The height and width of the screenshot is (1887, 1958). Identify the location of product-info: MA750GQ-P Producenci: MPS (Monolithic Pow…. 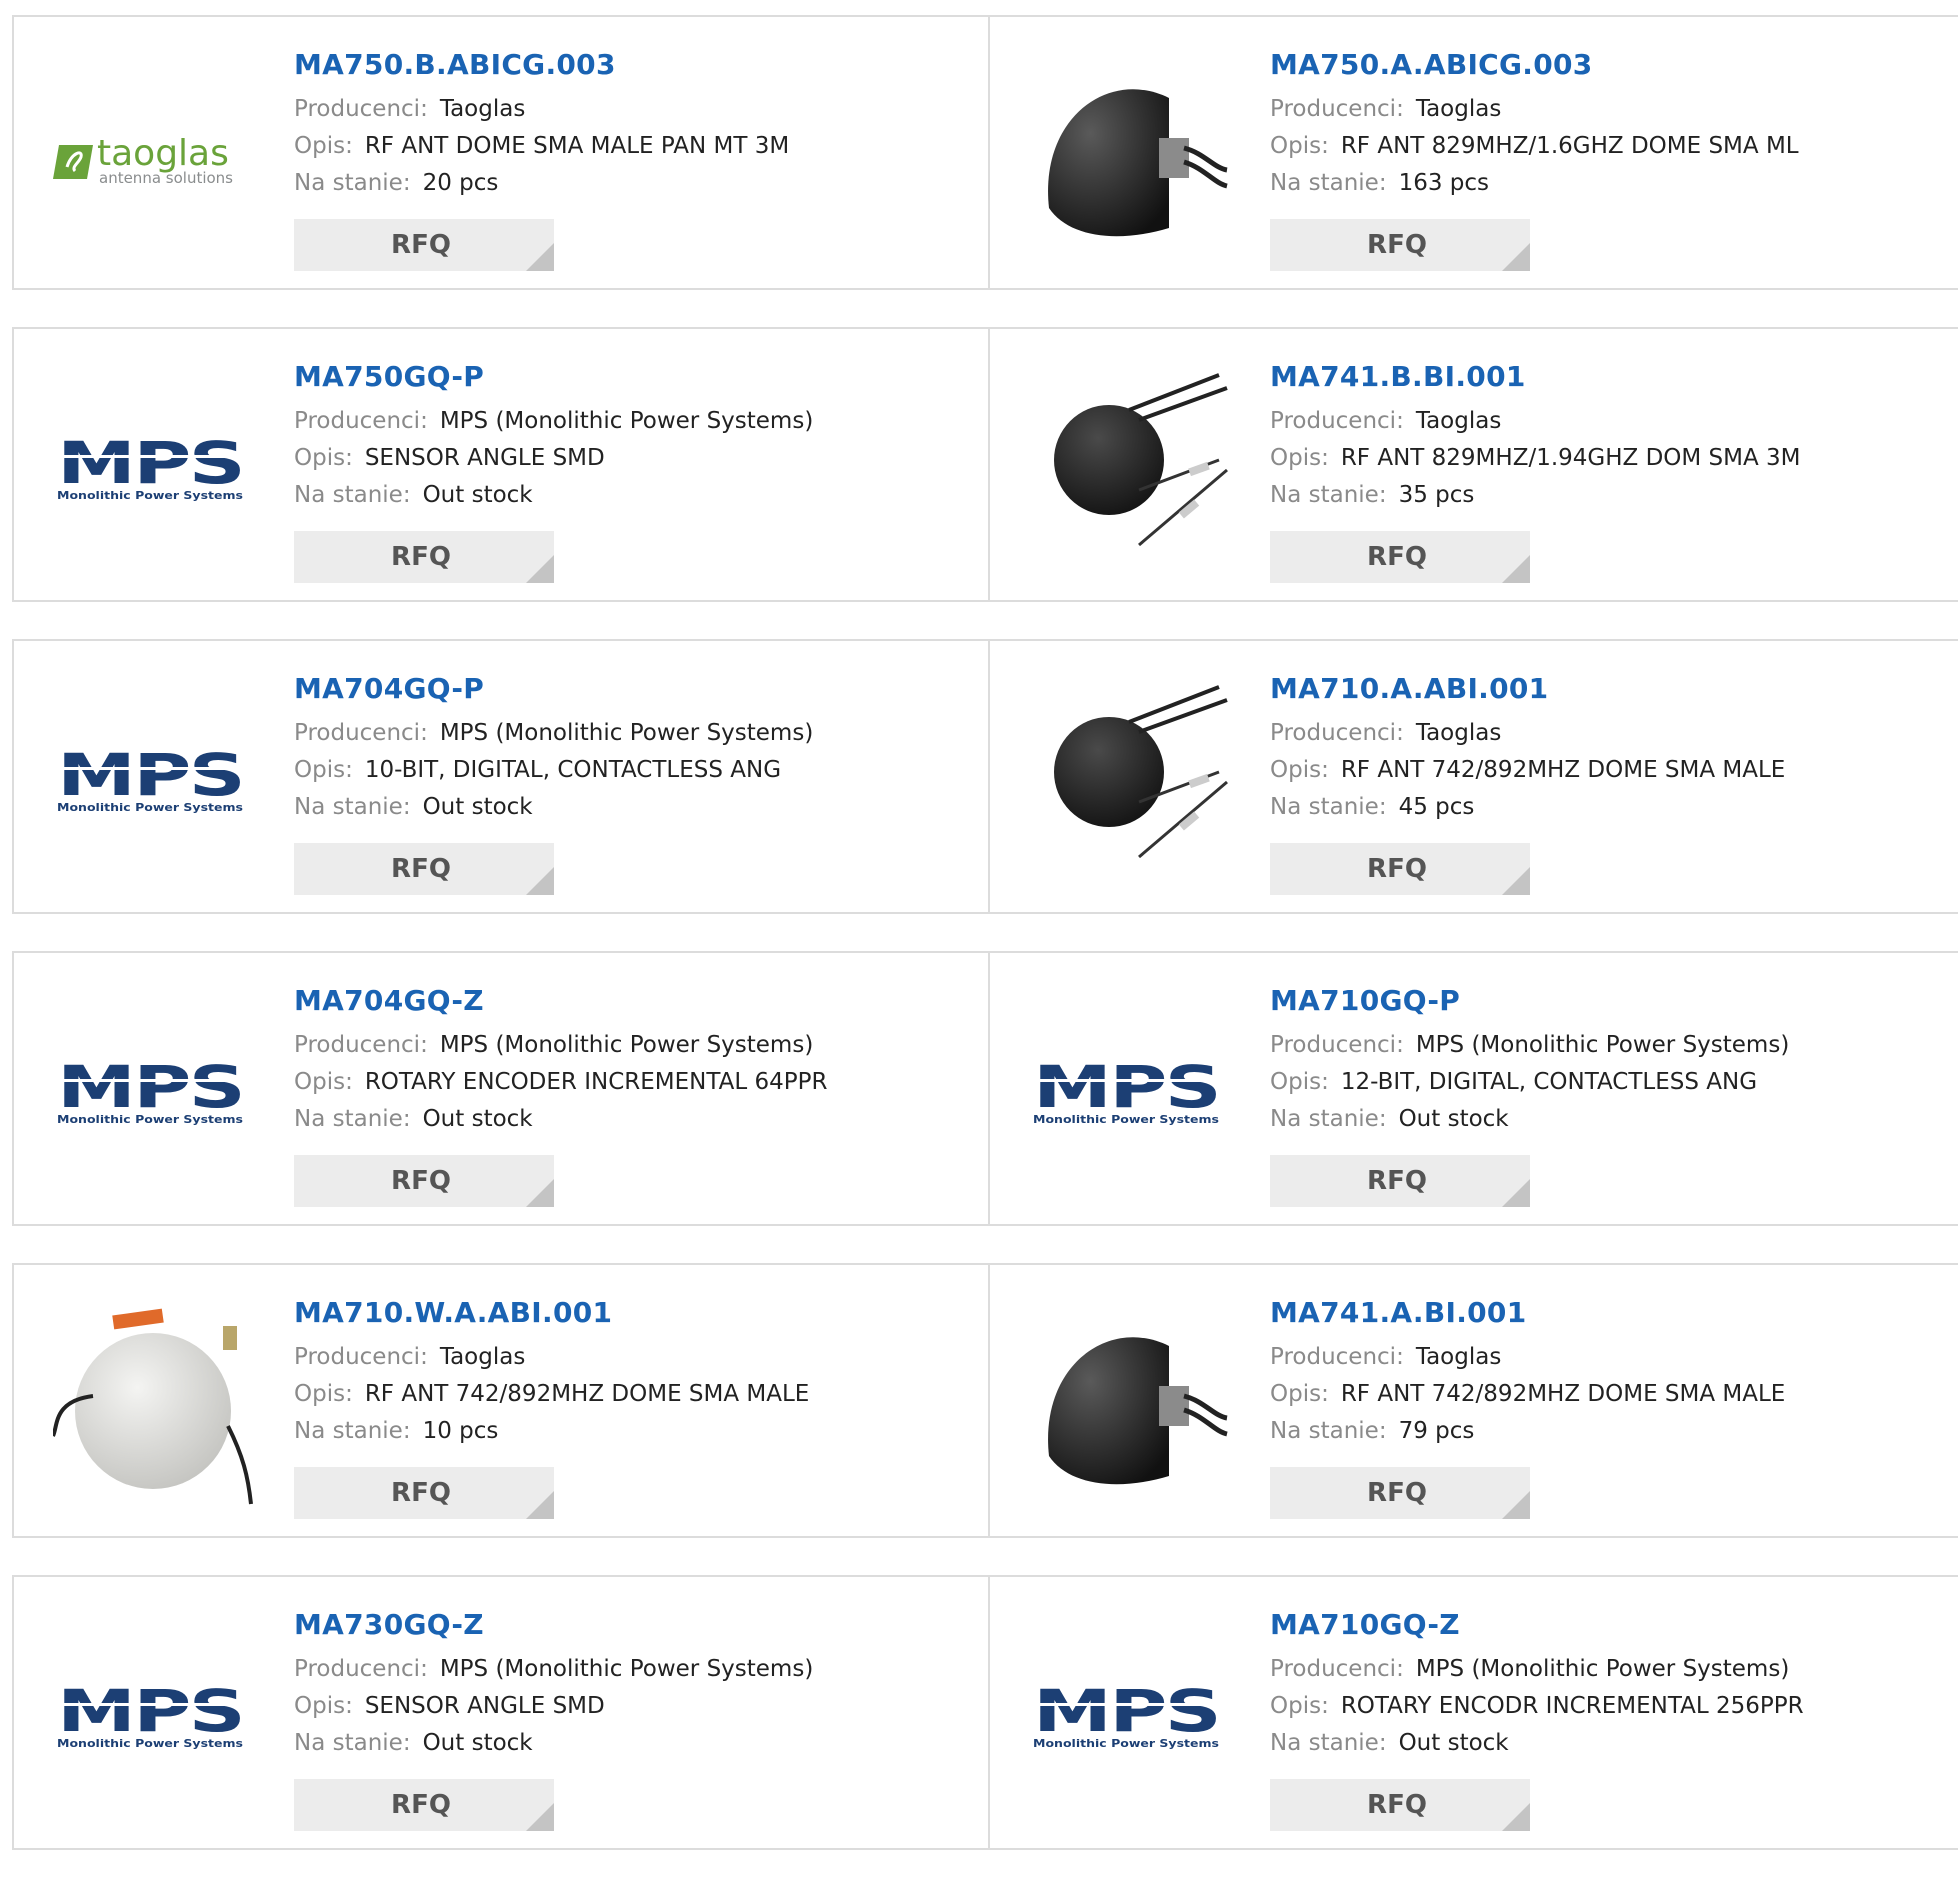
(631, 436).